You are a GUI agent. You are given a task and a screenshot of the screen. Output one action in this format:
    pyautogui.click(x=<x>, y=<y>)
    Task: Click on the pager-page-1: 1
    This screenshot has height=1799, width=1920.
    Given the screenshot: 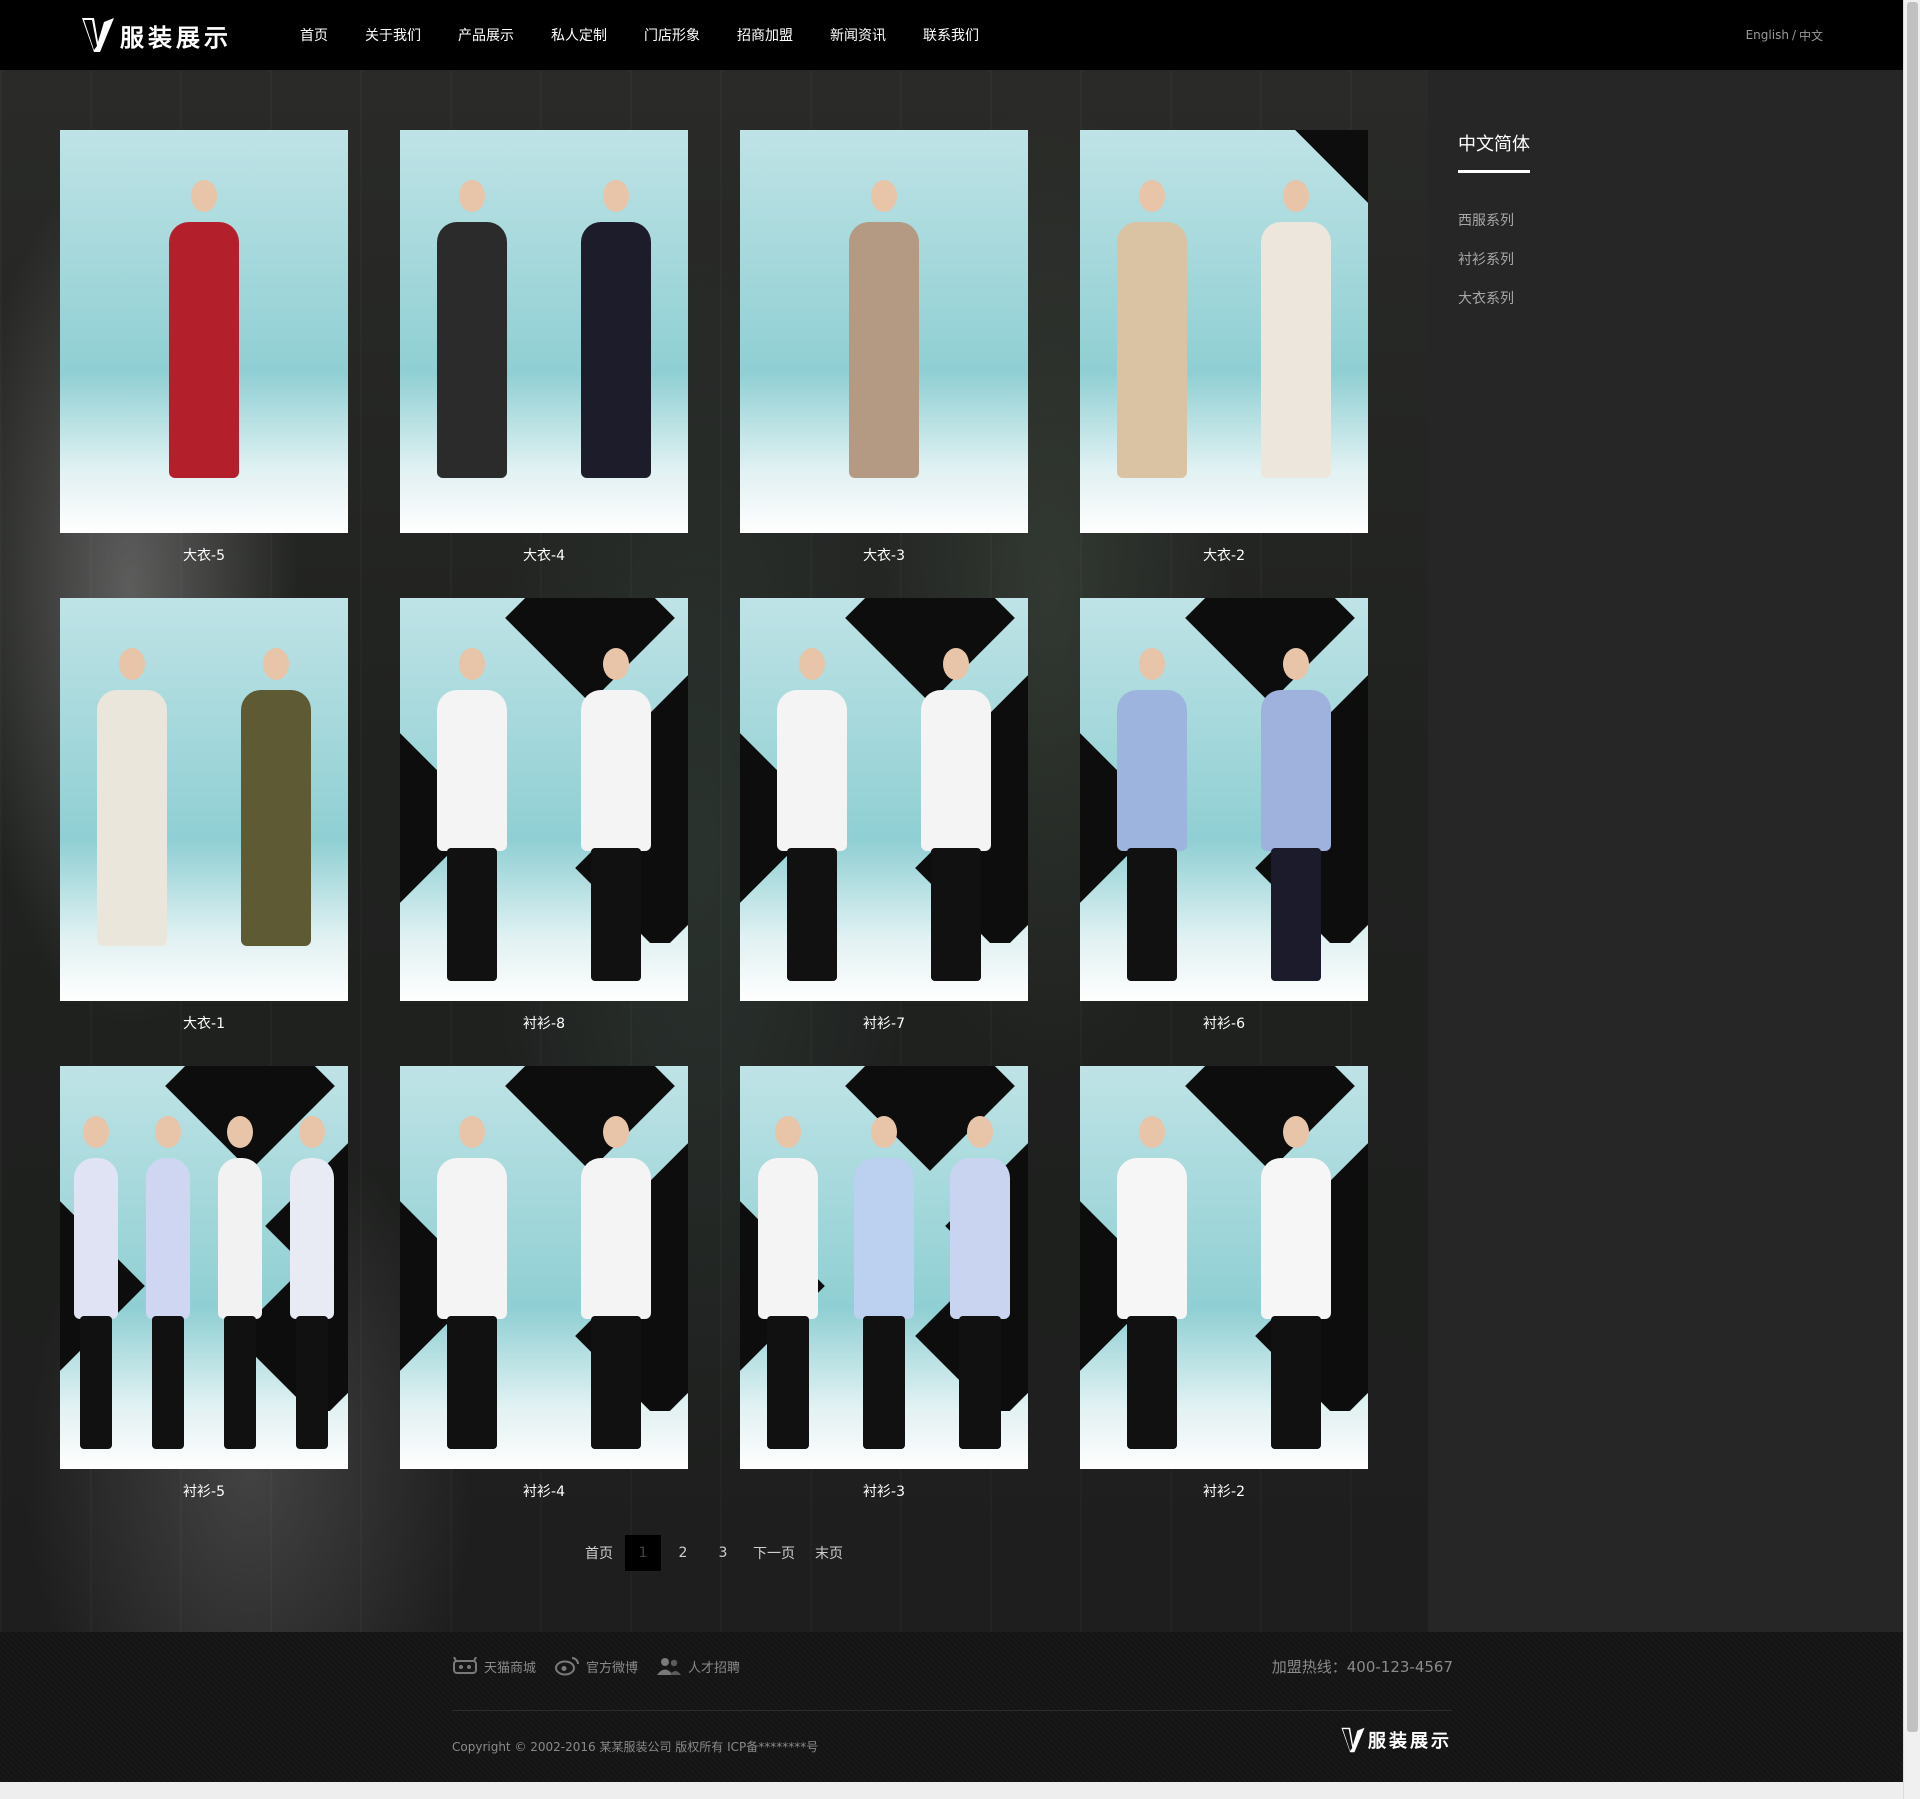 What is the action you would take?
    pyautogui.click(x=643, y=1553)
    